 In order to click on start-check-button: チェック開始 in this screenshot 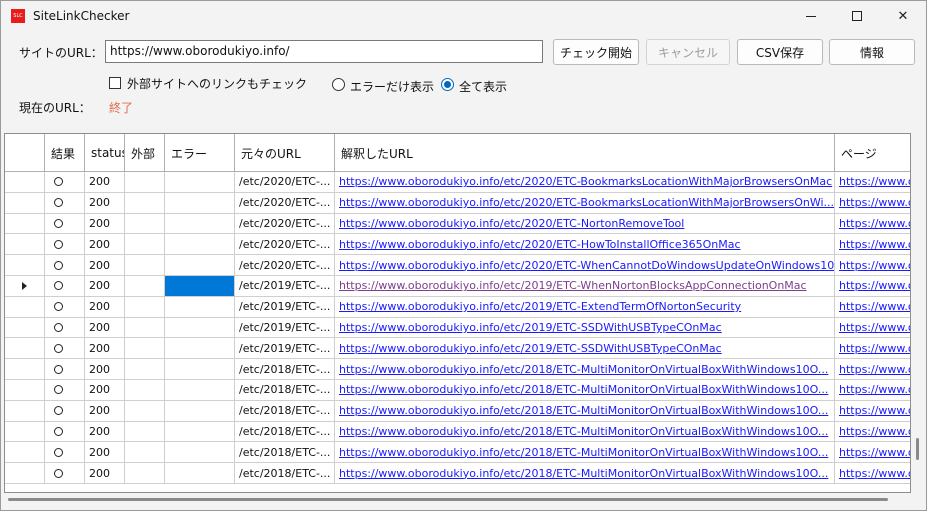, I will do `click(596, 52)`.